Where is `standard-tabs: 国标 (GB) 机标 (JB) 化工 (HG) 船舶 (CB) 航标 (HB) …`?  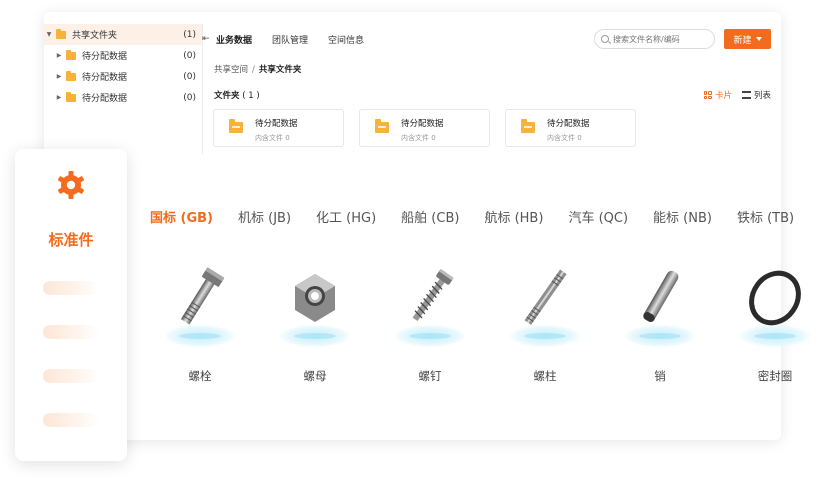 standard-tabs: 国标 (GB) 机标 (JB) 化工 (HG) 船舶 (CB) 航标 (HB) … is located at coordinates (472, 216).